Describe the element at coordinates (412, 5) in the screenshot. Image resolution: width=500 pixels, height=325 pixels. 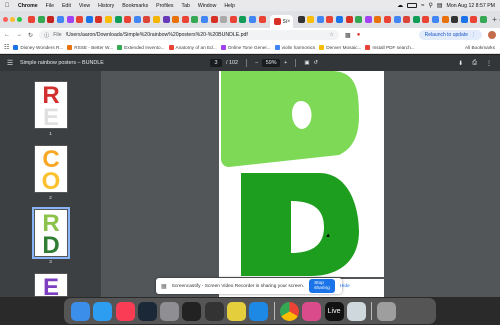
I see `battery-icon` at that location.